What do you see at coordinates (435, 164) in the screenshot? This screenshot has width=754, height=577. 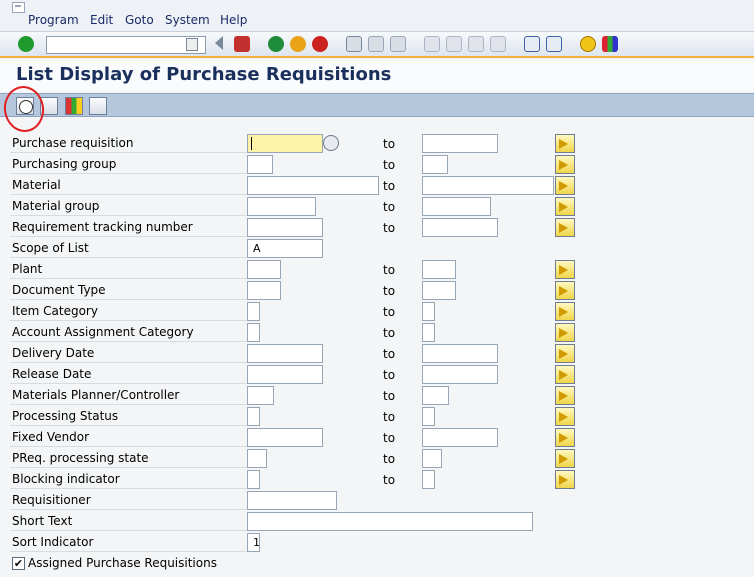 I see `field-purchasing-group-to` at bounding box center [435, 164].